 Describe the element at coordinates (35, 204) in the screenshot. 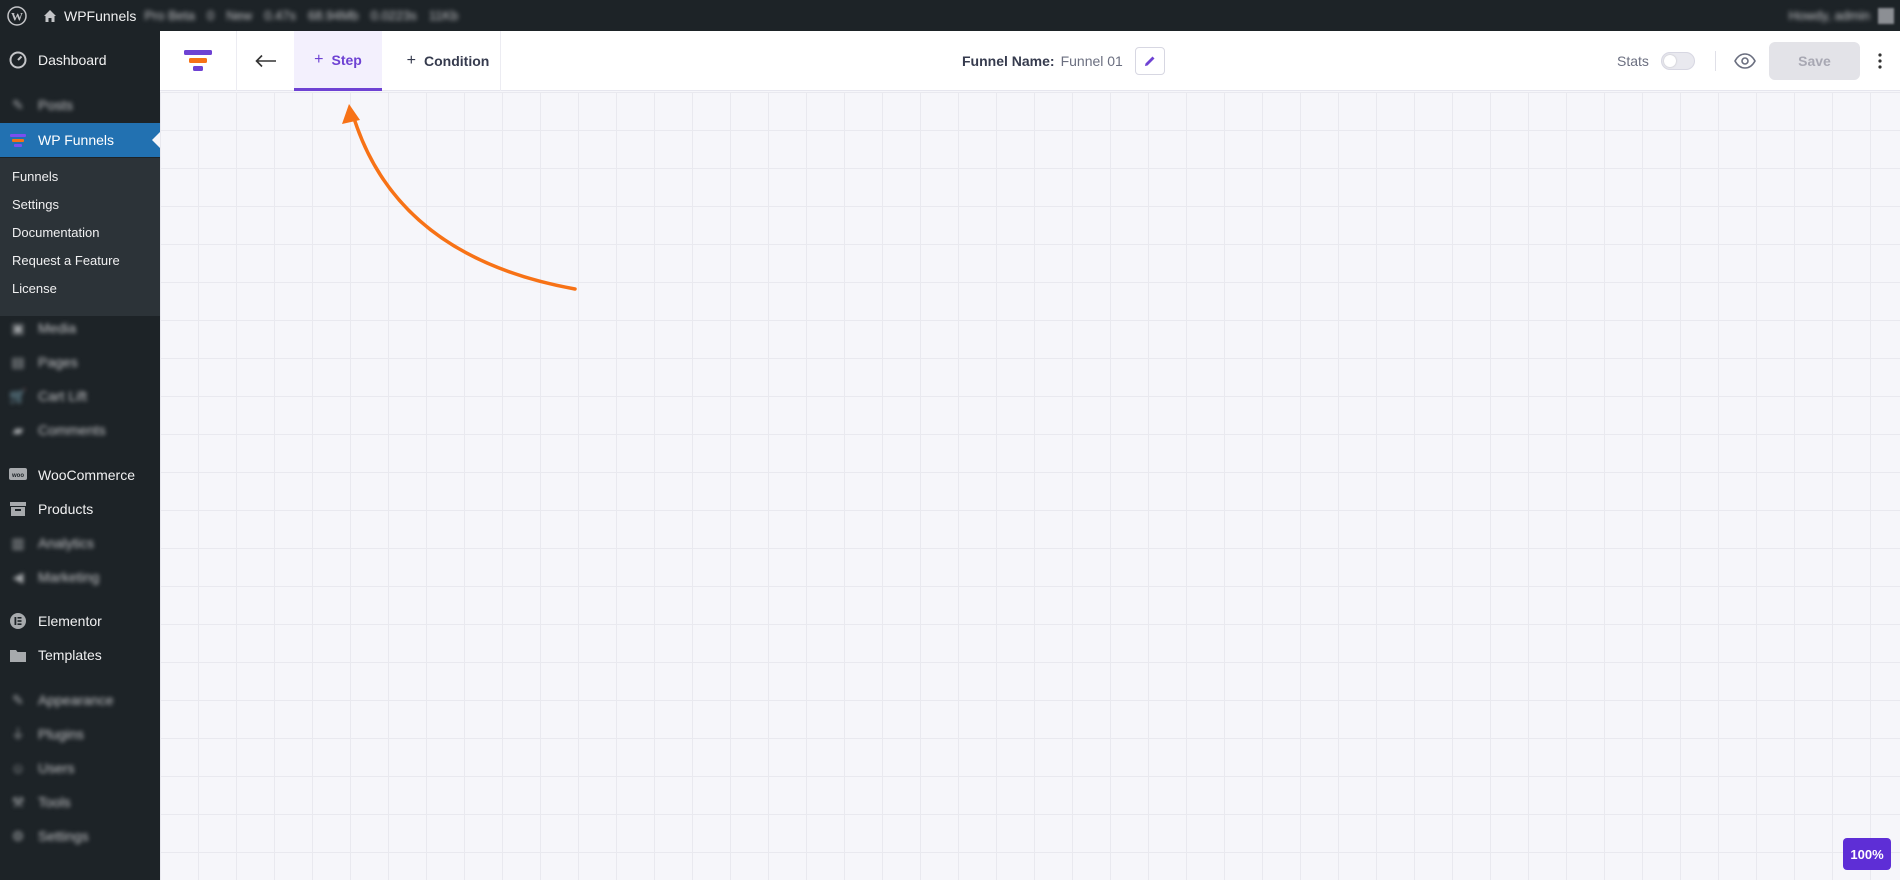

I see `submenu-item-settings: Settings` at that location.